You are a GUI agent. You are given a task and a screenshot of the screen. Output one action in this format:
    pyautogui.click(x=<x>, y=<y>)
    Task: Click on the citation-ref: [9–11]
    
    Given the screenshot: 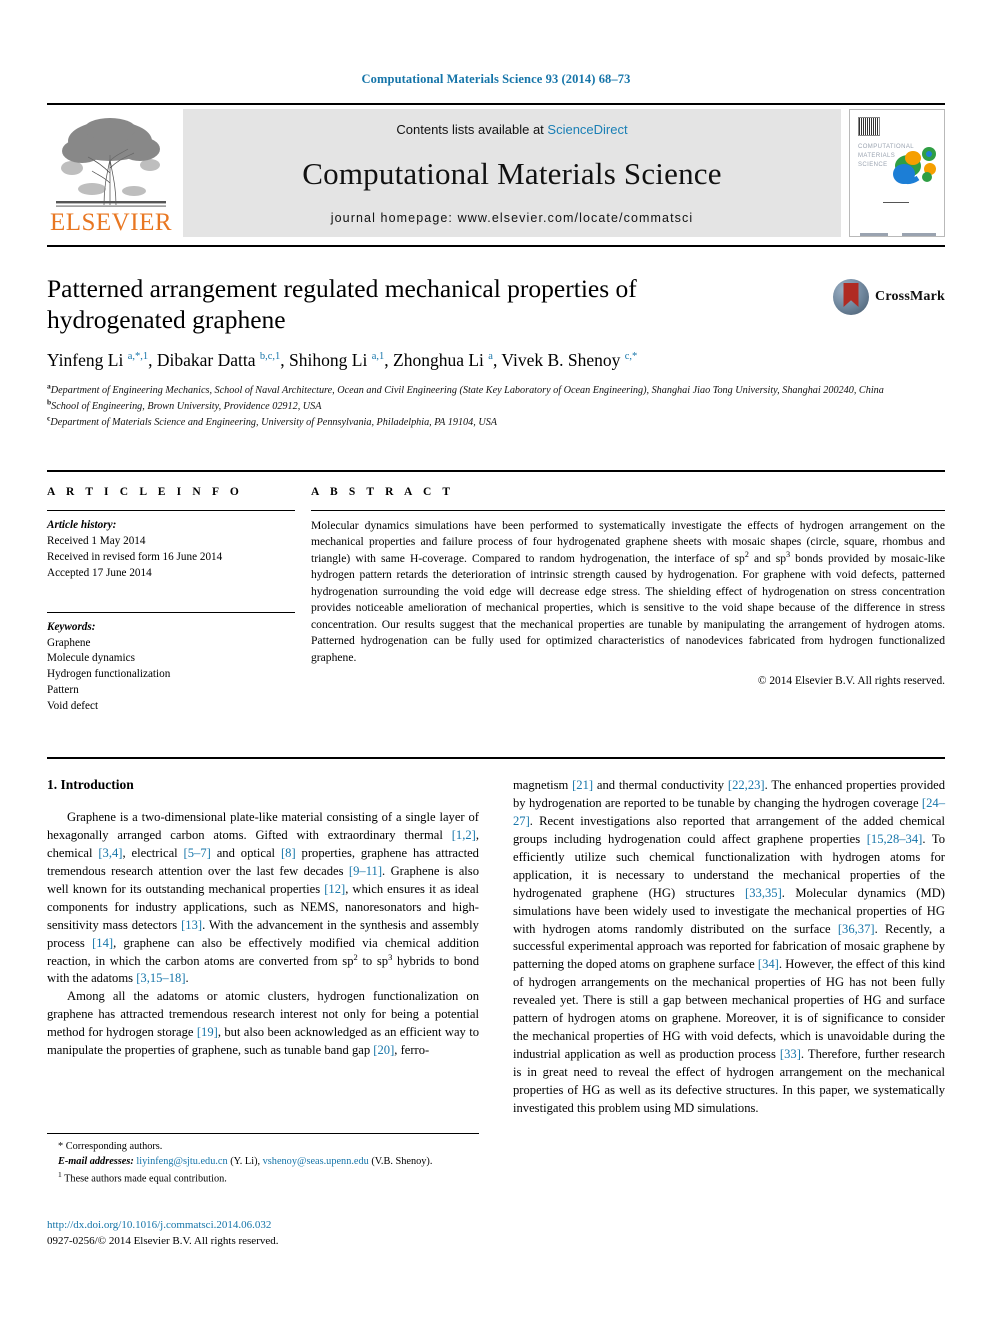 What is the action you would take?
    pyautogui.click(x=365, y=871)
    